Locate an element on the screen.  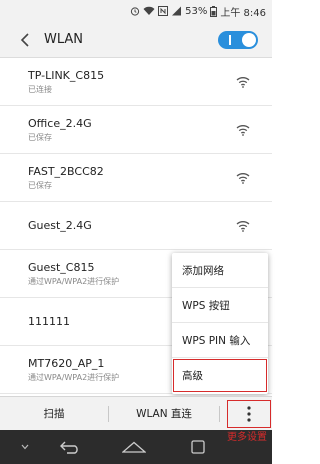
wlan-direct-button: WLAN 直连 is located at coordinates (164, 413).